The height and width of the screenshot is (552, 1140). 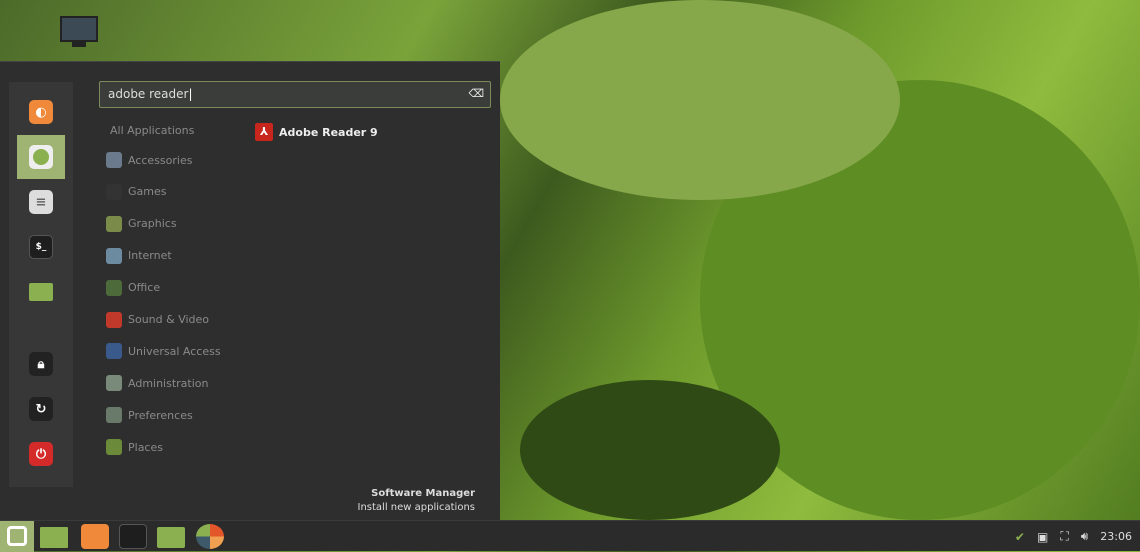 What do you see at coordinates (1064, 536) in the screenshot?
I see `network-icon: ⛶` at bounding box center [1064, 536].